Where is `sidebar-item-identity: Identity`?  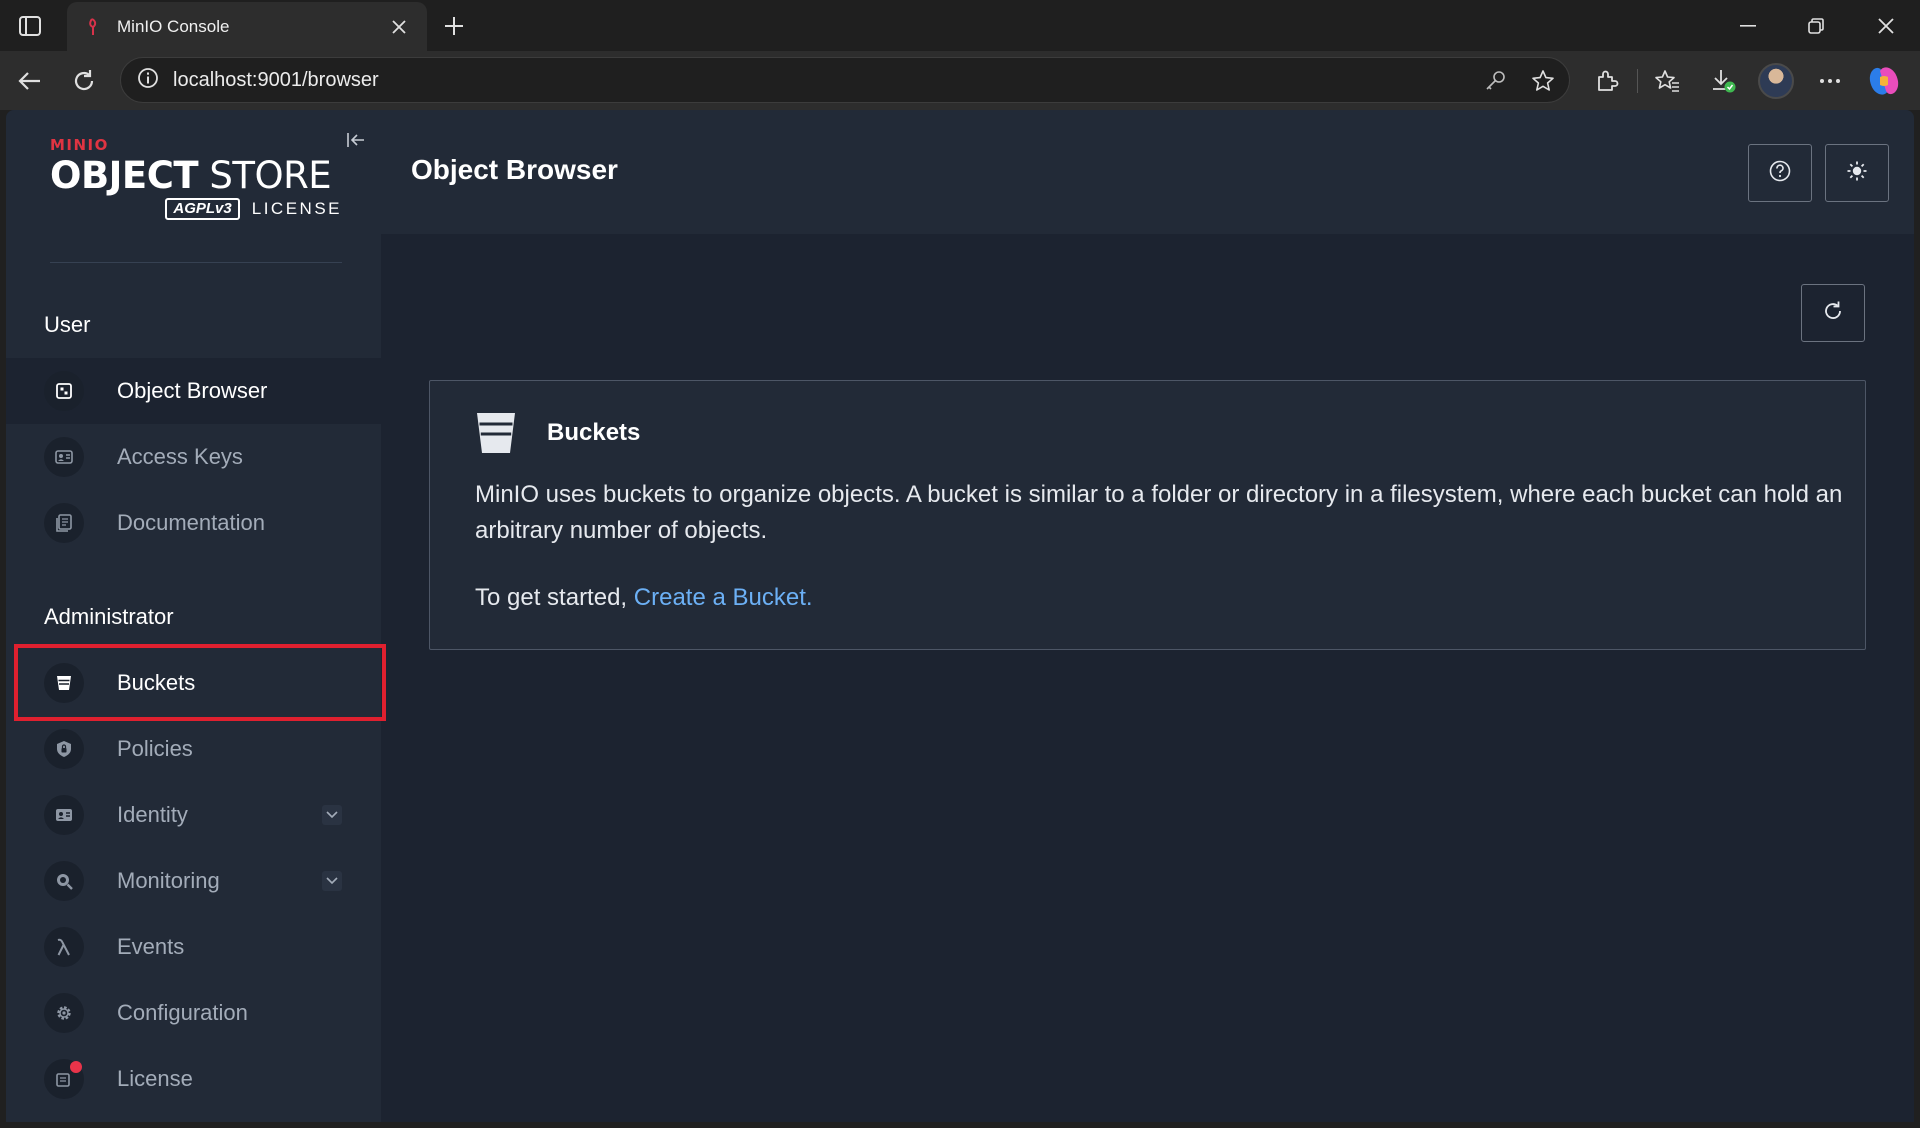 sidebar-item-identity: Identity is located at coordinates (193, 815).